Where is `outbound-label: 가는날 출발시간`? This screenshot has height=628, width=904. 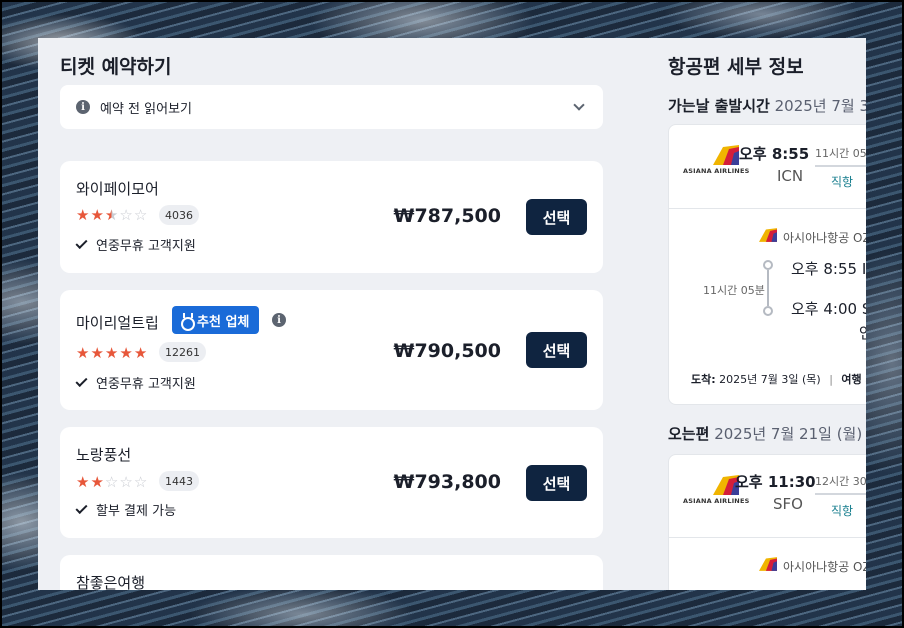
outbound-label: 가는날 출발시간 is located at coordinates (719, 106).